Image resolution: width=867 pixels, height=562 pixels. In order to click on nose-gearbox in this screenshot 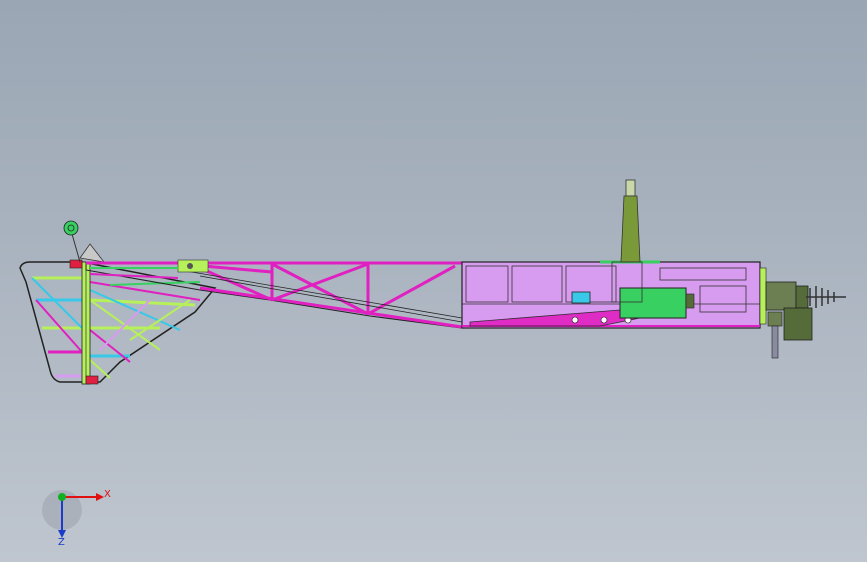, I will do `click(802, 313)`.